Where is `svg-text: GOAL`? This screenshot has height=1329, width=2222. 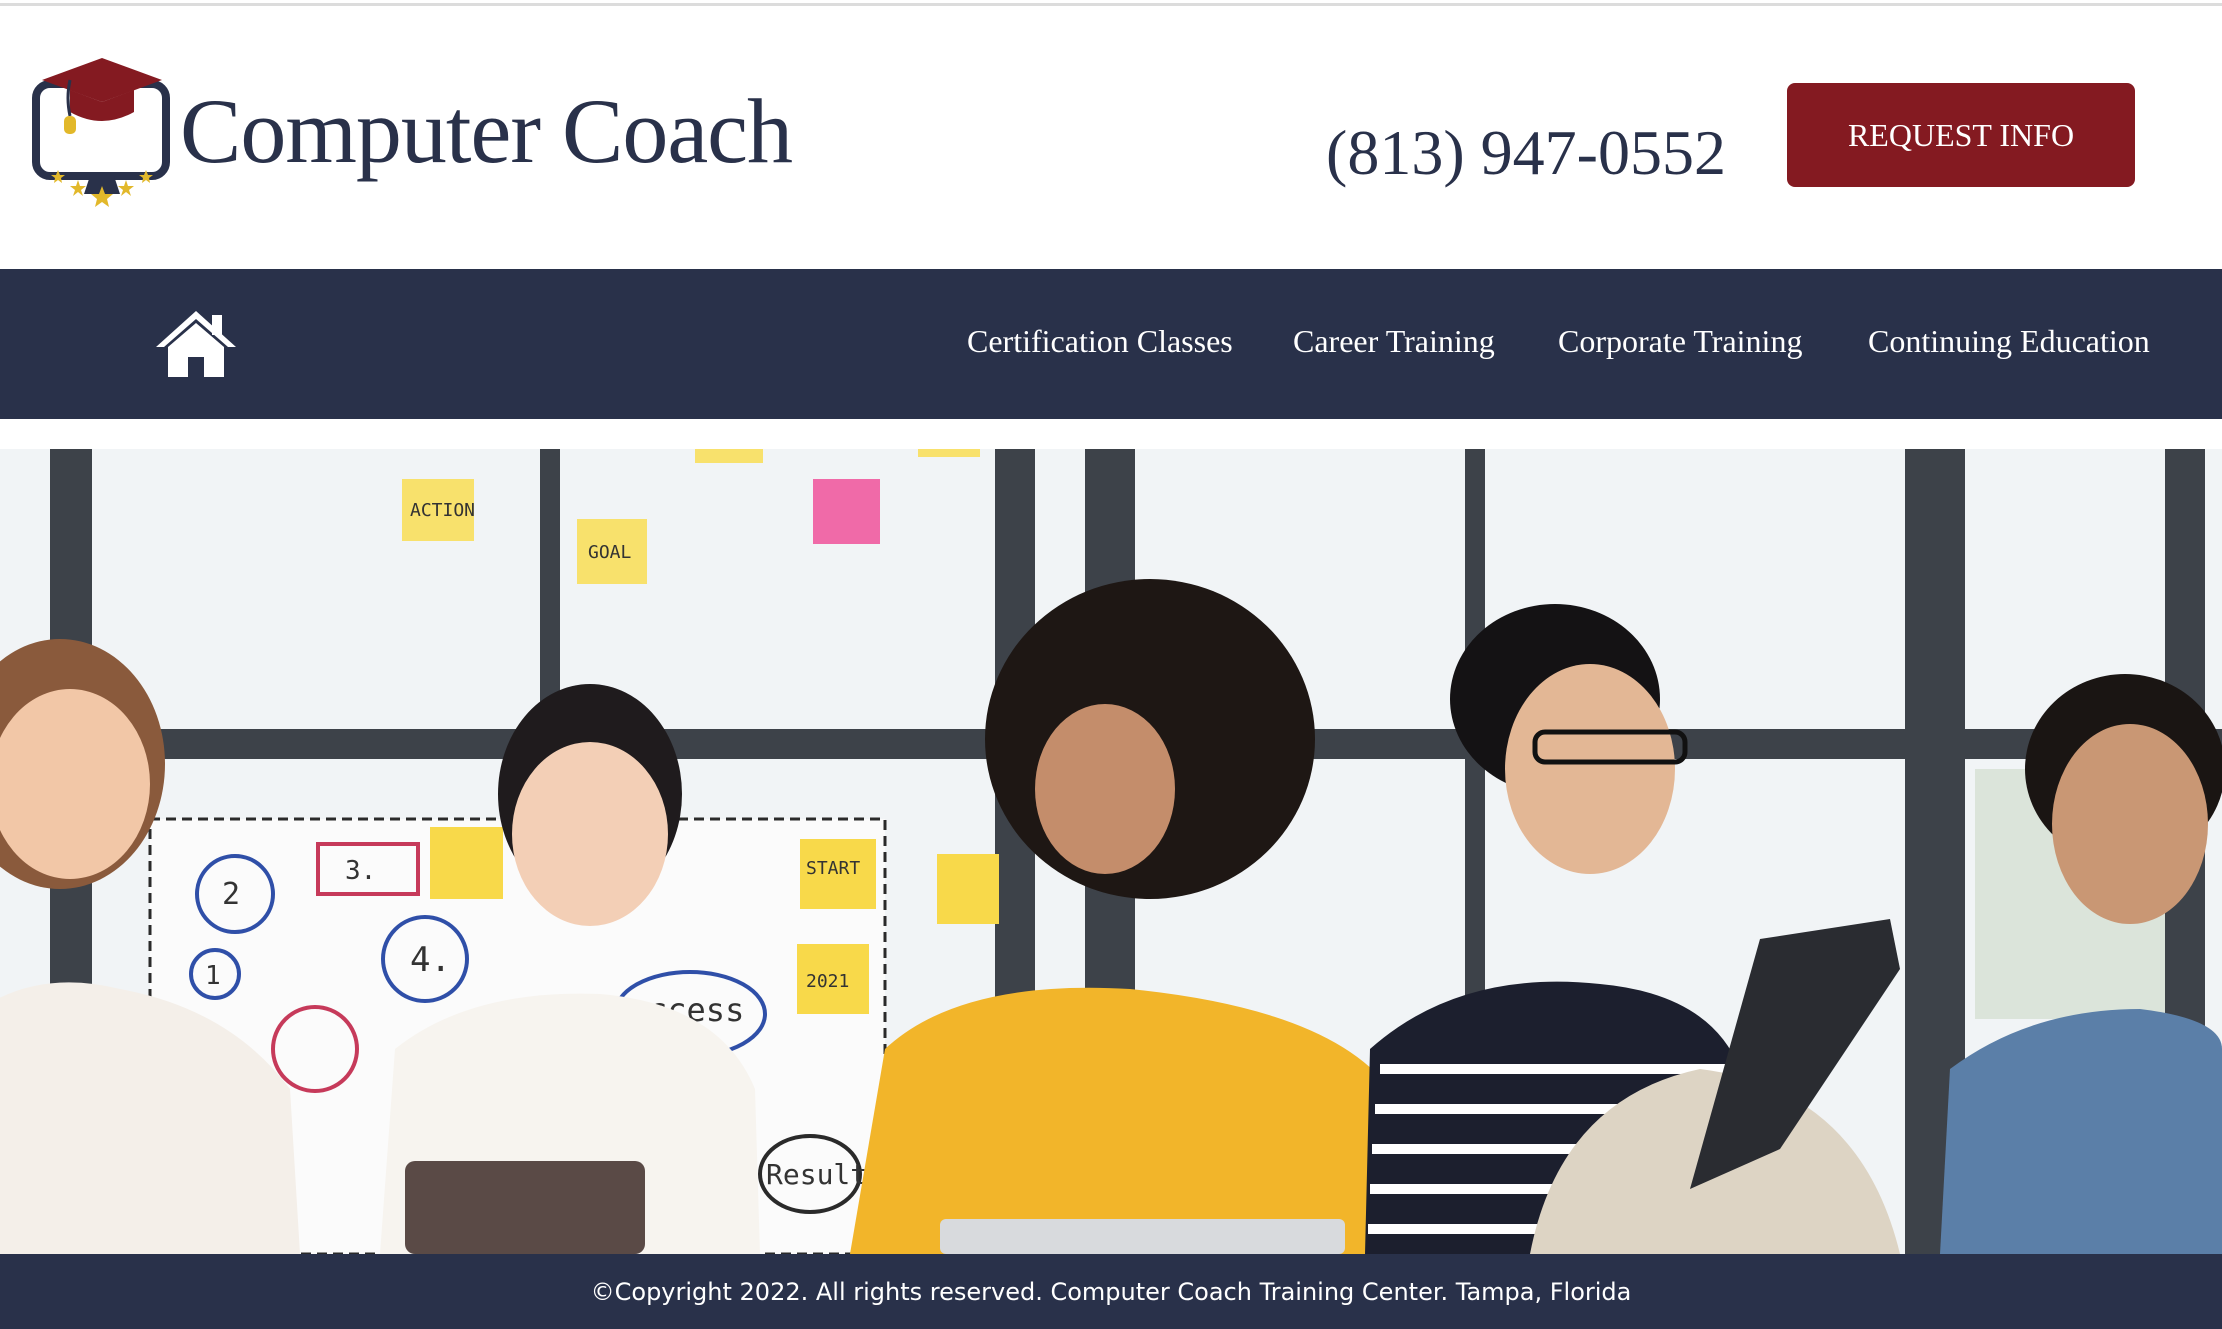 svg-text: GOAL is located at coordinates (610, 552).